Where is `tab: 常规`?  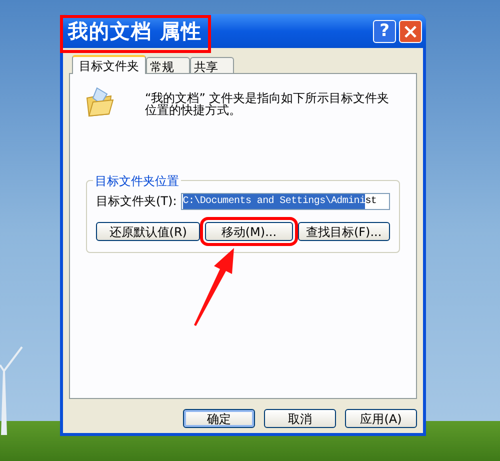 tab: 常规 is located at coordinates (168, 65).